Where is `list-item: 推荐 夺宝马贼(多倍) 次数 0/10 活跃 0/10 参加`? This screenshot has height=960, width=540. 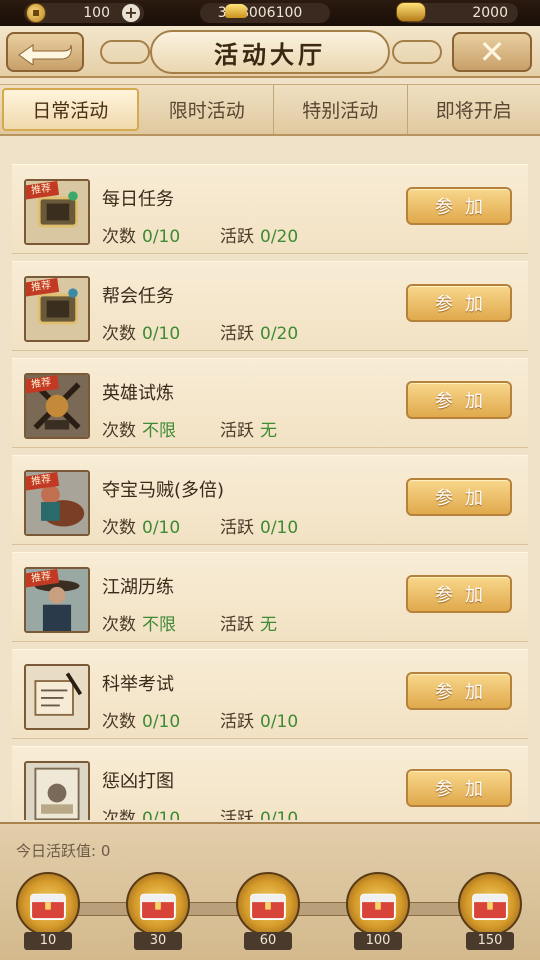
list-item: 推荐 夺宝马贼(多倍) 次数 0/10 活跃 0/10 参加 is located at coordinates (270, 500).